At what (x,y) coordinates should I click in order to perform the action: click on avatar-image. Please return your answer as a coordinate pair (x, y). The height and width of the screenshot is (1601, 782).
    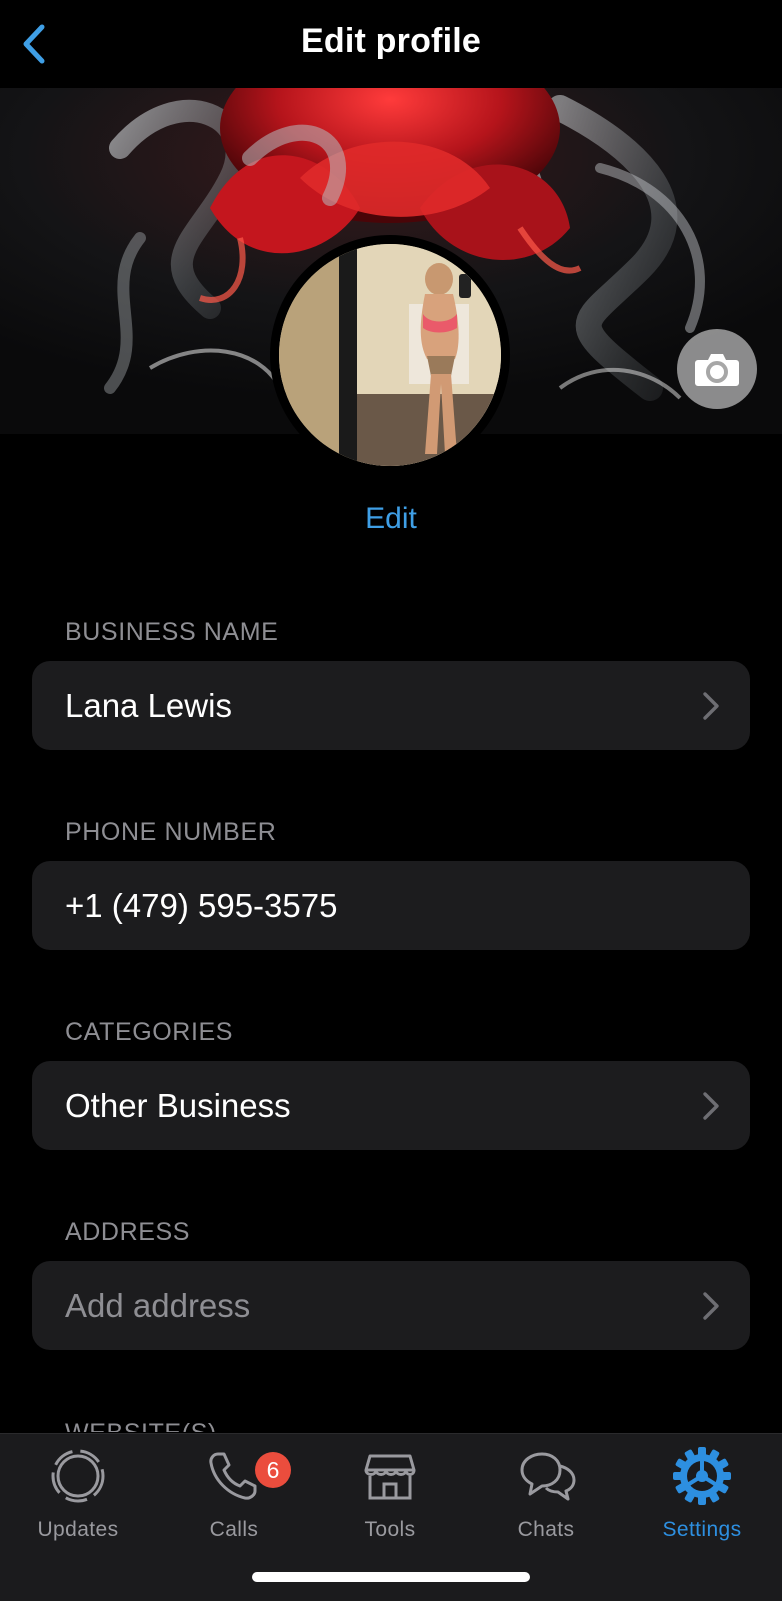
    Looking at the image, I should click on (390, 355).